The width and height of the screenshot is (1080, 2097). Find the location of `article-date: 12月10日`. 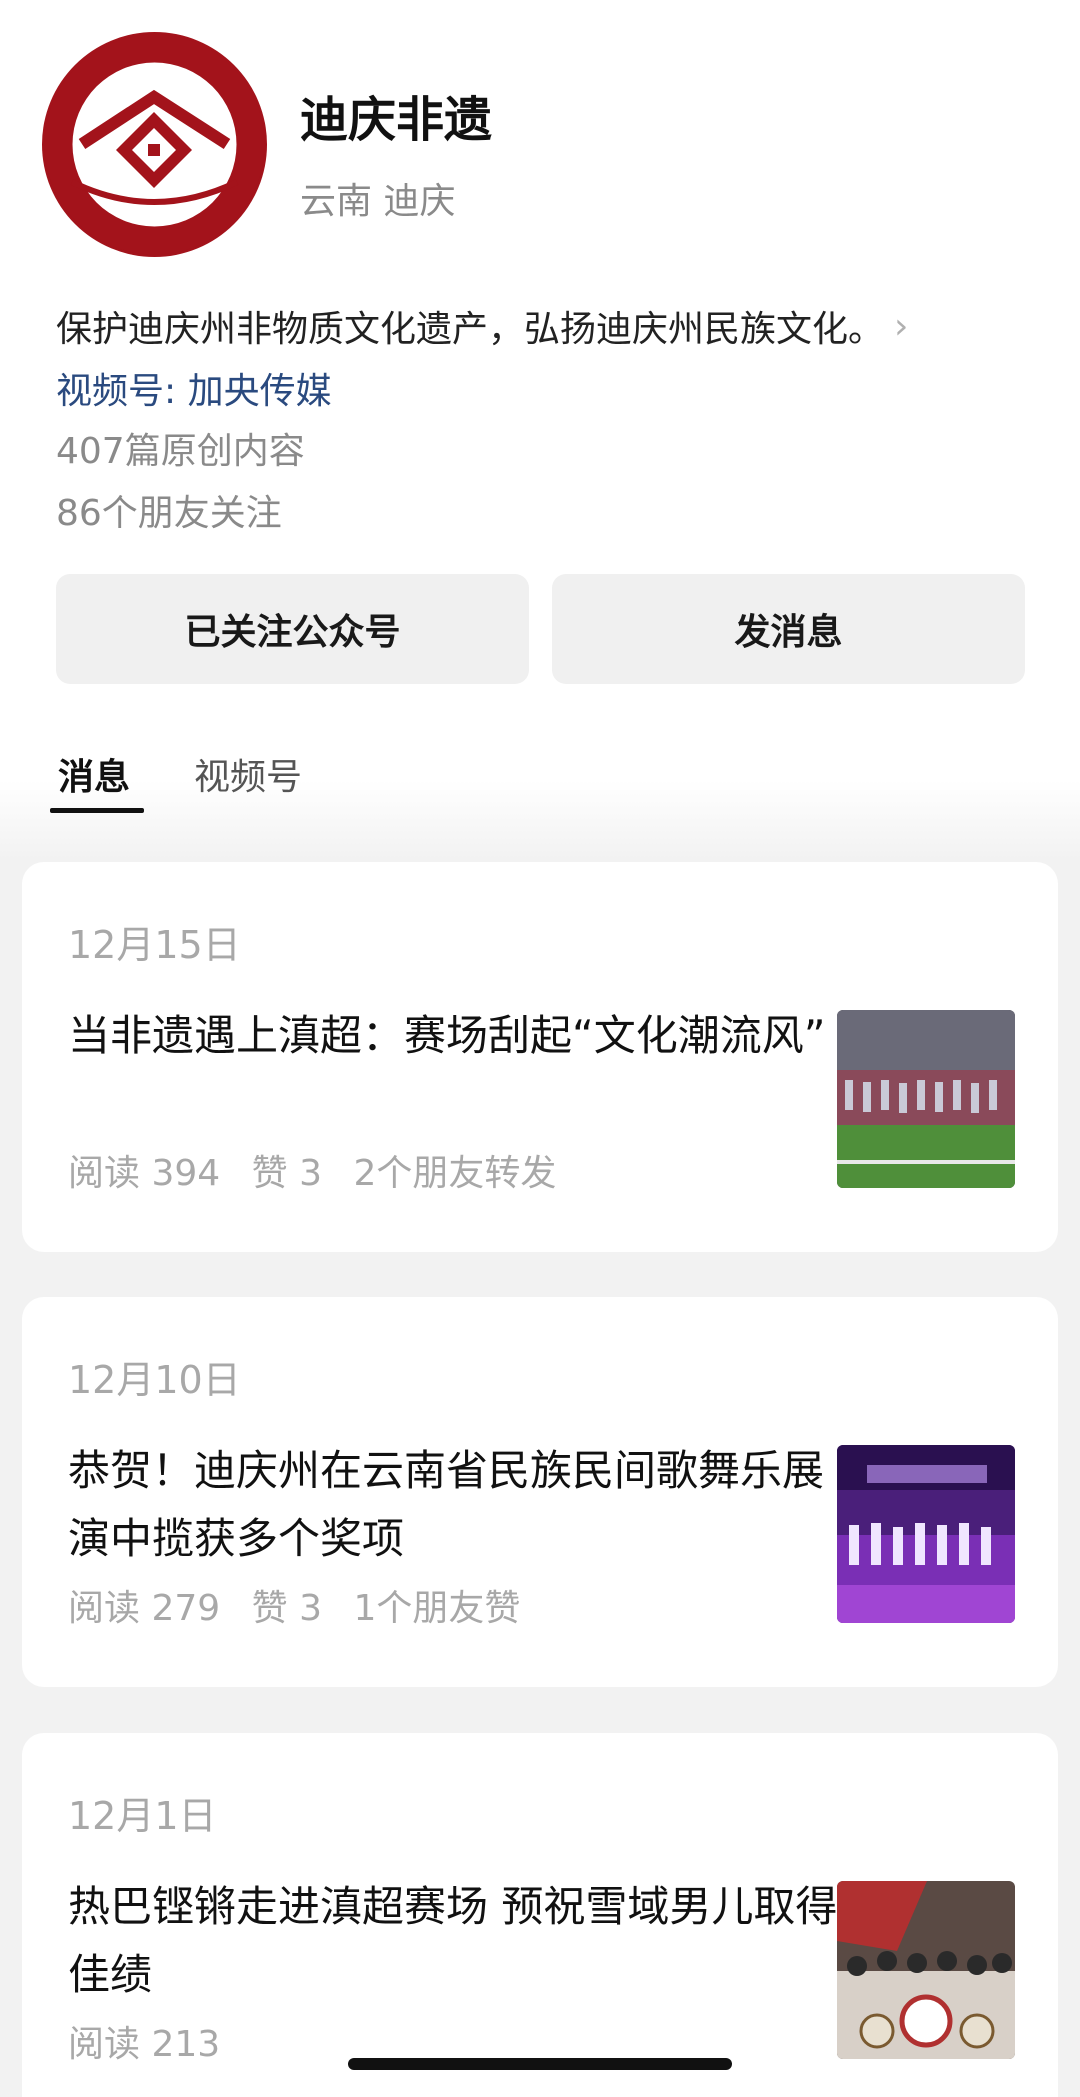

article-date: 12月10日 is located at coordinates (154, 1380).